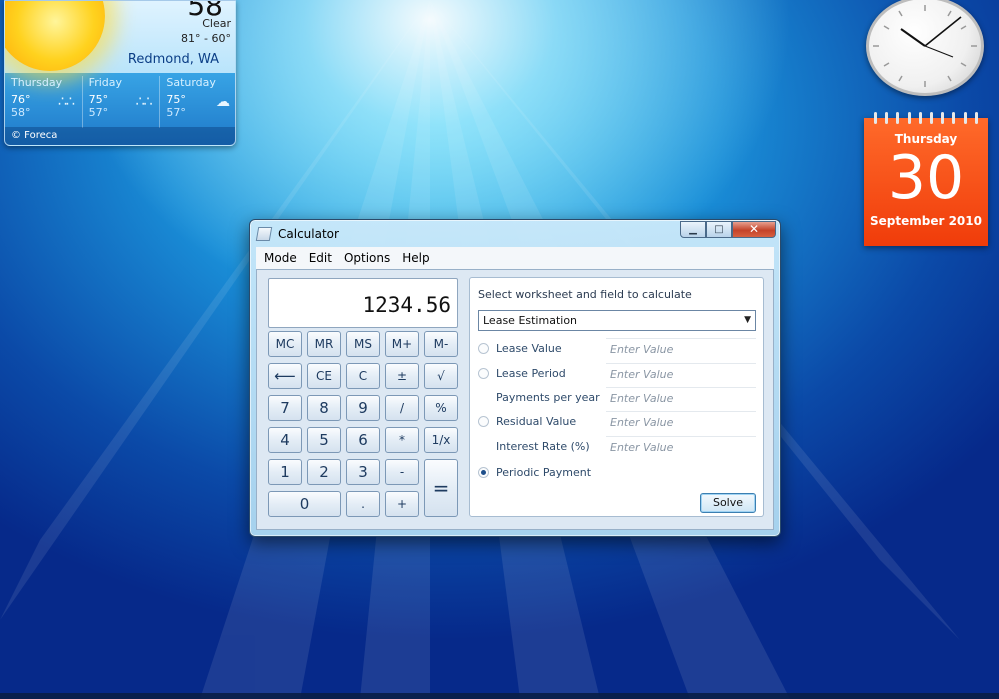 This screenshot has height=699, width=999. Describe the element at coordinates (367, 258) in the screenshot. I see `menu-options: Options` at that location.